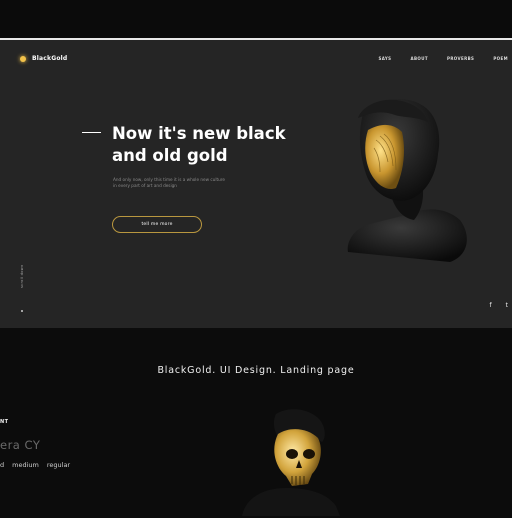  I want to click on top-background-strip, so click(256, 19).